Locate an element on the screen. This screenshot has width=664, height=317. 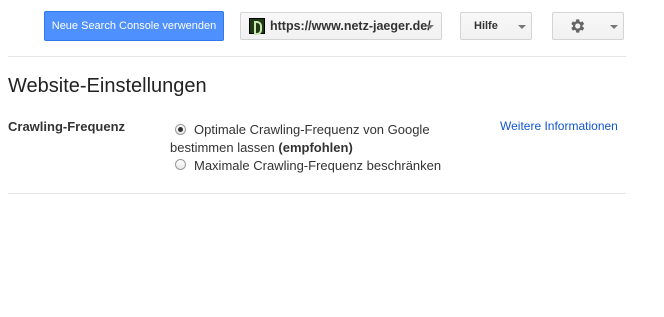
site-selector-dropdown: https://www.netz-jaeger.de/ is located at coordinates (341, 26).